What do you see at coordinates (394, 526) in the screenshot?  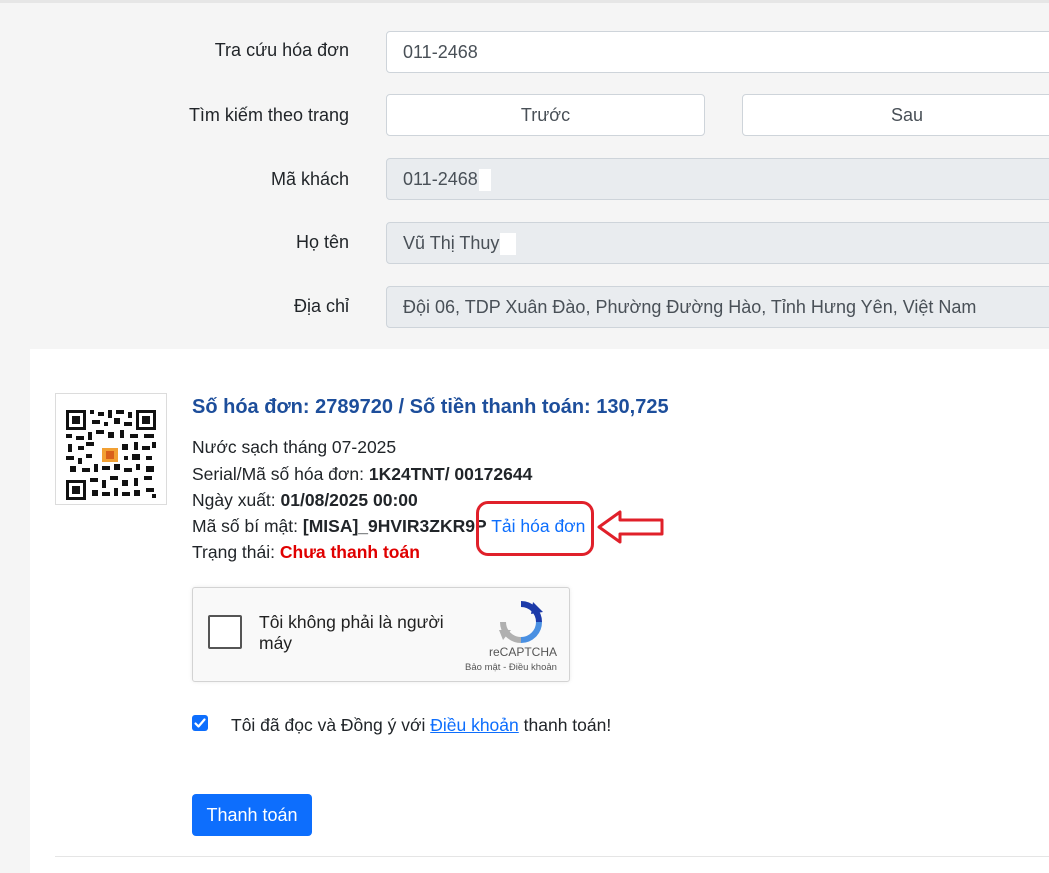 I see `secret-value: [MISA]_9HVIR3ZKR9P` at bounding box center [394, 526].